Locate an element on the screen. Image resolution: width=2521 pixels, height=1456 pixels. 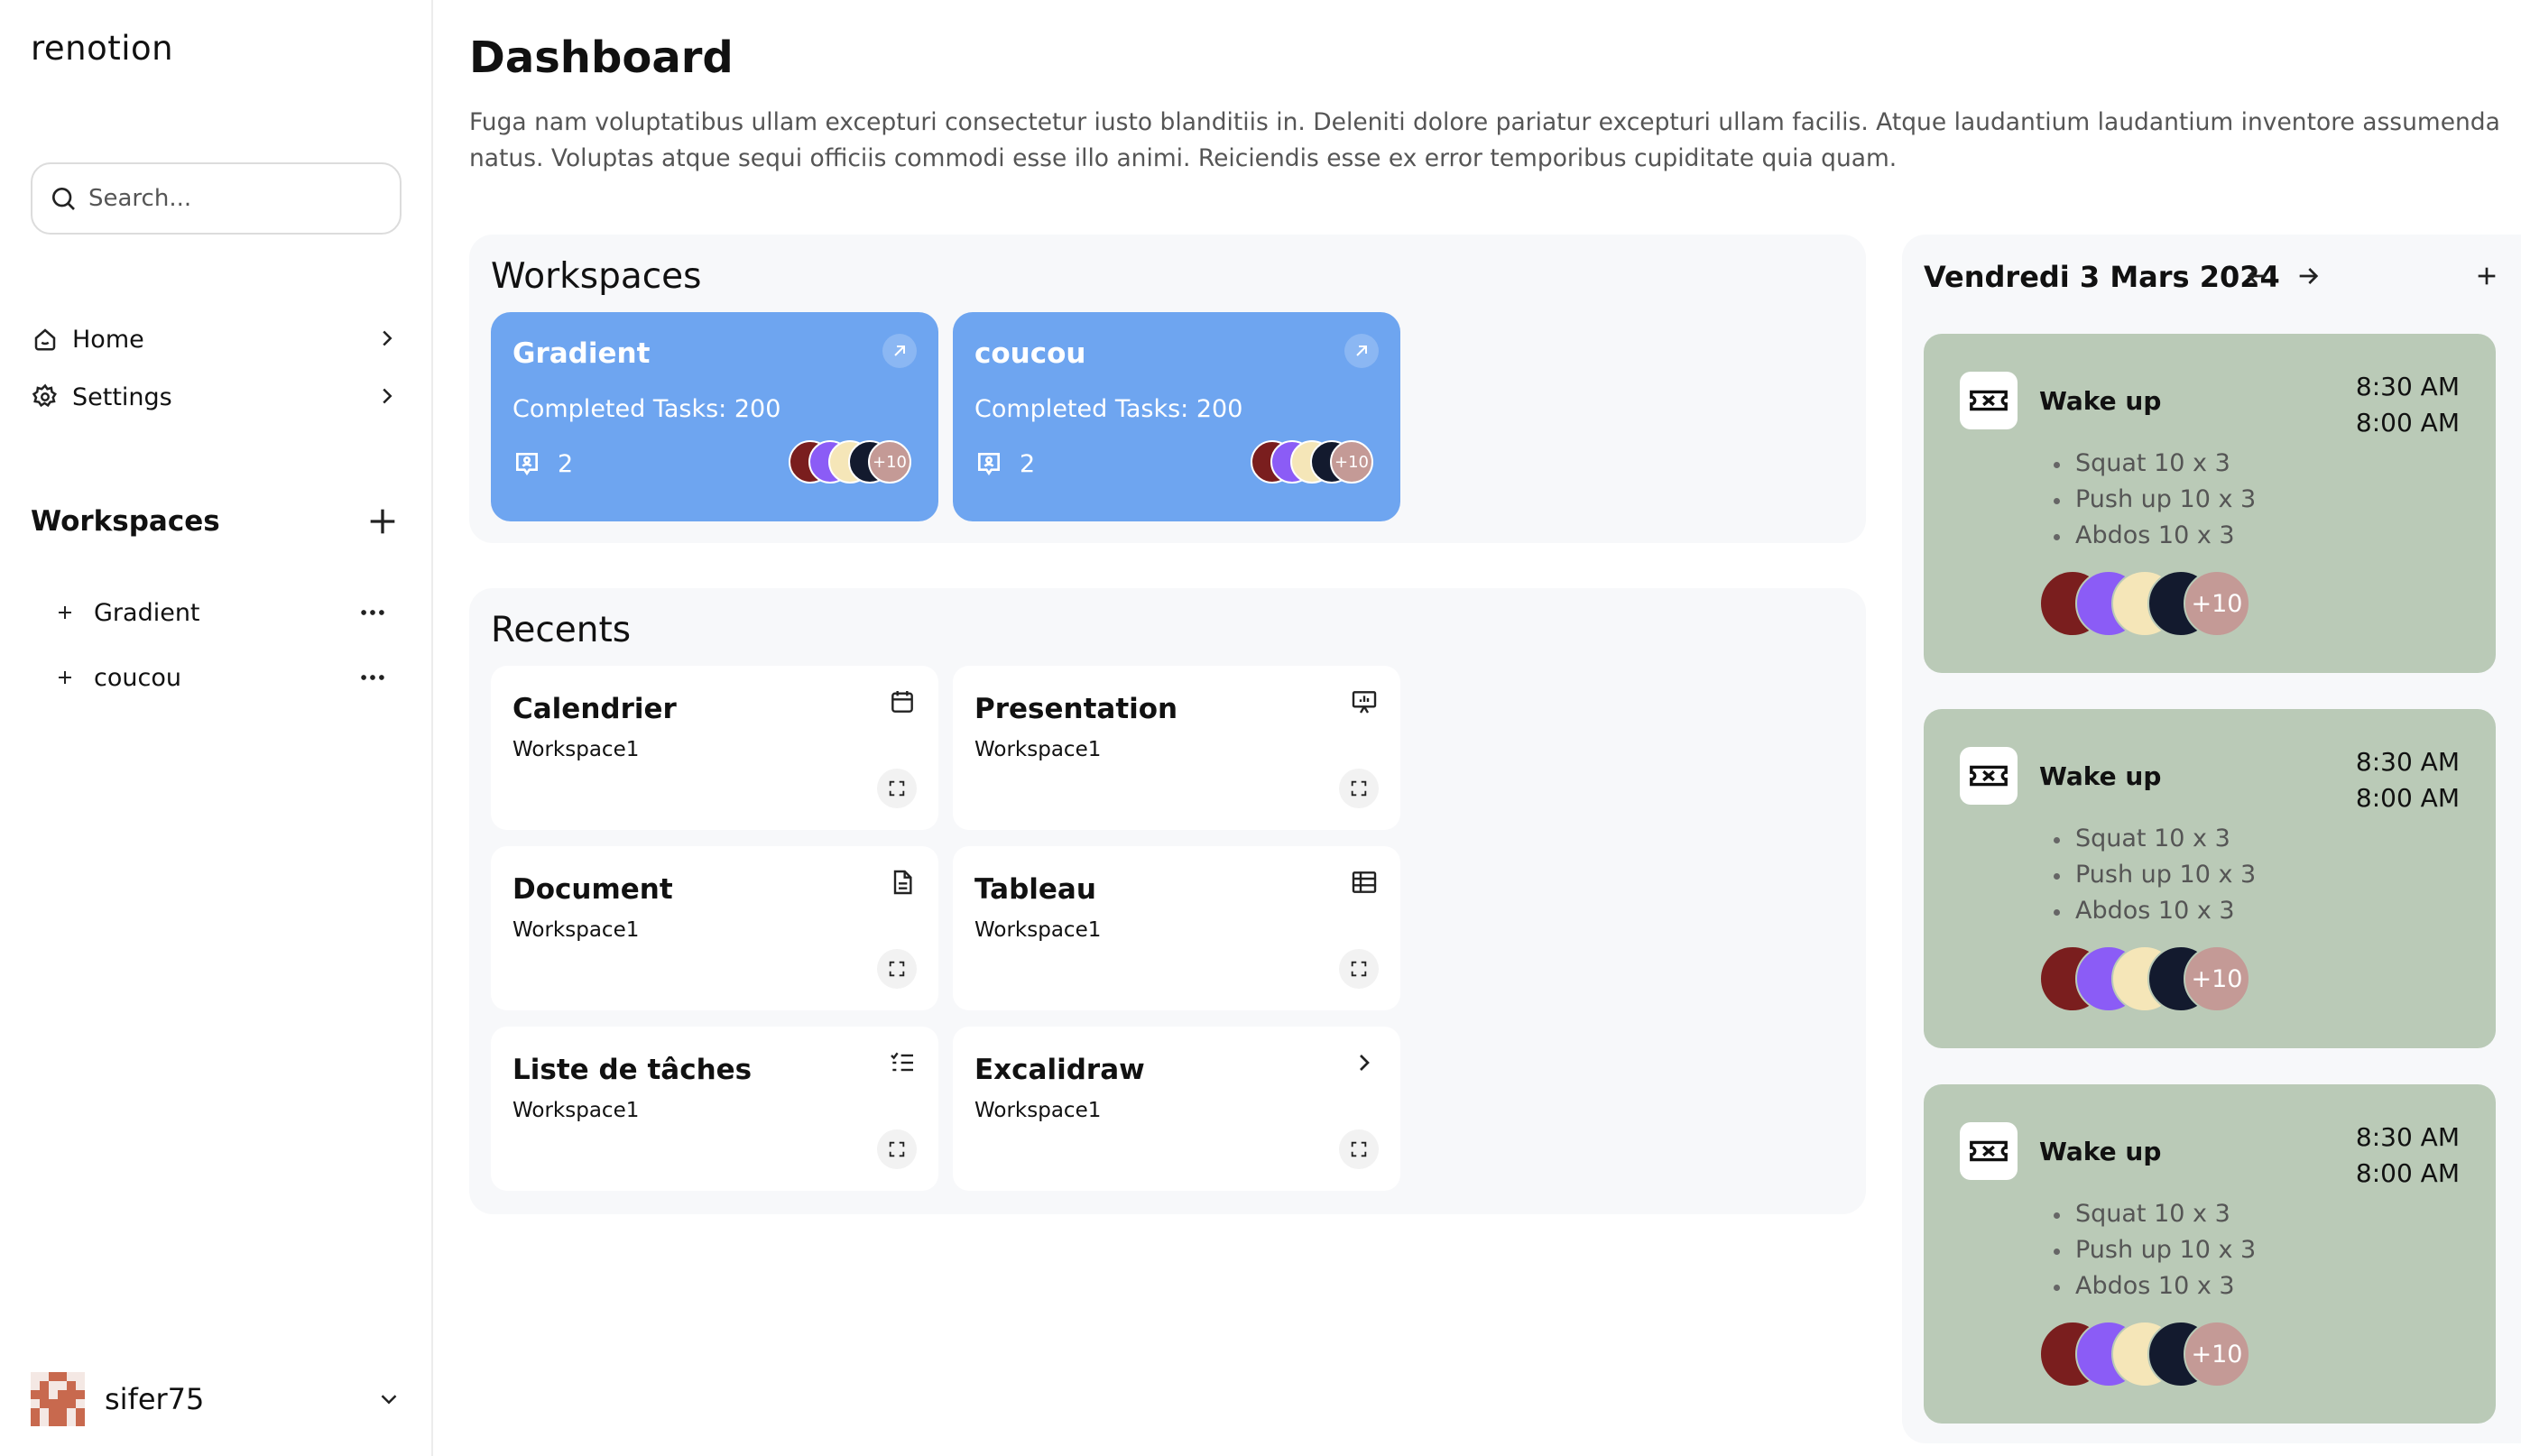
search-box is located at coordinates (216, 198).